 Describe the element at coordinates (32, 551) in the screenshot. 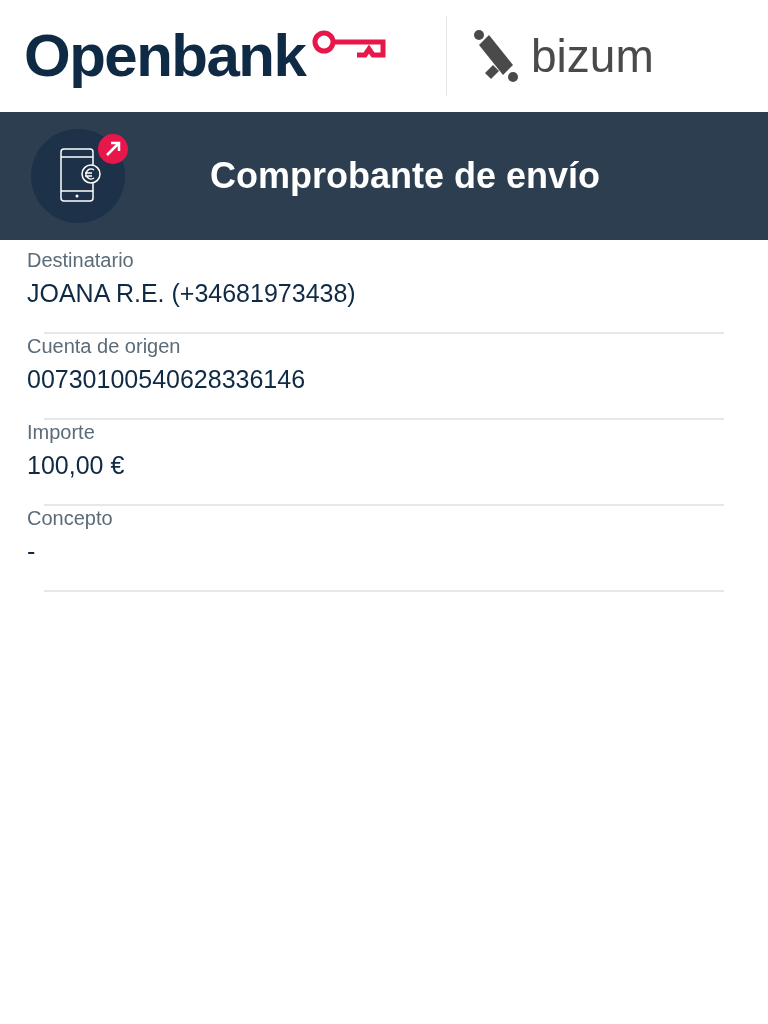

I see `field-value: -` at that location.